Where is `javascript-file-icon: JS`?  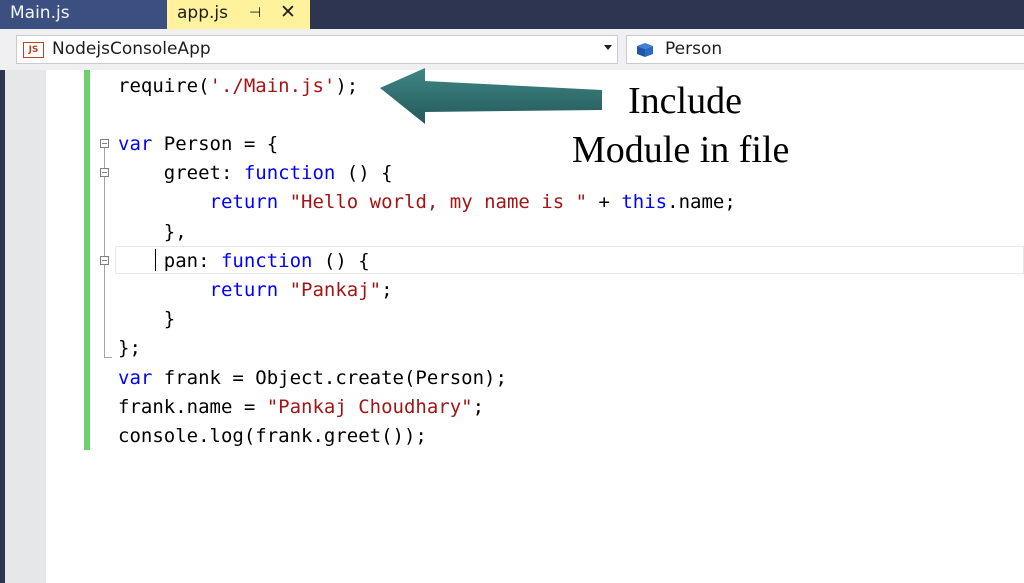
javascript-file-icon: JS is located at coordinates (33, 50).